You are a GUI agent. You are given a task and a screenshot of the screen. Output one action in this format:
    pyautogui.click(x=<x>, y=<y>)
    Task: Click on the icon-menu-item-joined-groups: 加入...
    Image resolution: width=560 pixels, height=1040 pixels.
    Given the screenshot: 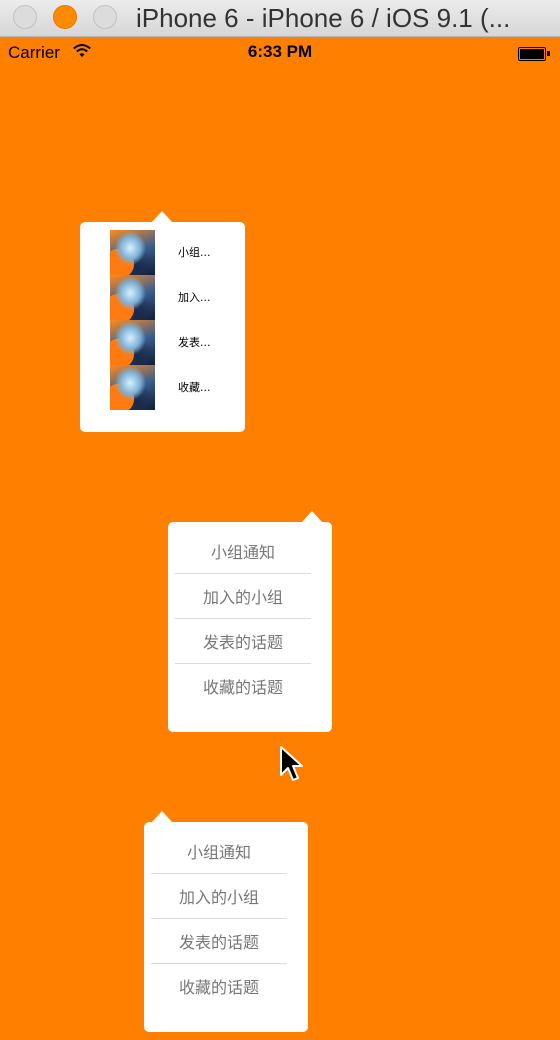 What is the action you would take?
    pyautogui.click(x=175, y=297)
    